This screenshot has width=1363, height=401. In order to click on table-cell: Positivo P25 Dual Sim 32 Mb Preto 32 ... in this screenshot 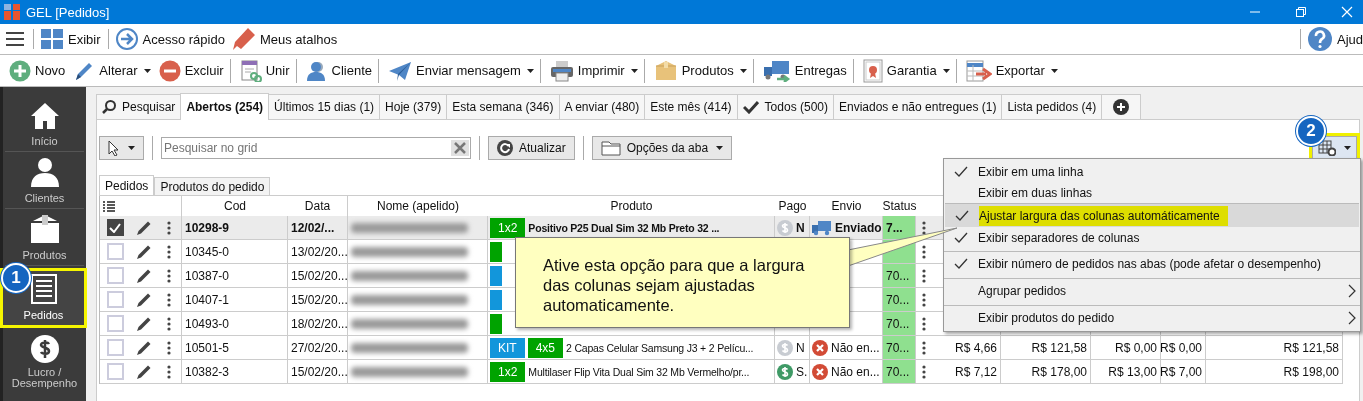, I will do `click(624, 227)`.